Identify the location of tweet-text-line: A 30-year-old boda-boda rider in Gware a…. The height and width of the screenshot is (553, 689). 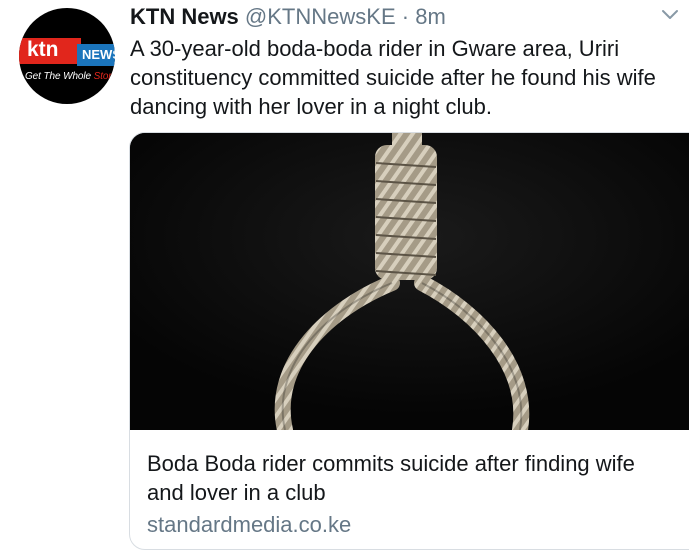
(375, 48).